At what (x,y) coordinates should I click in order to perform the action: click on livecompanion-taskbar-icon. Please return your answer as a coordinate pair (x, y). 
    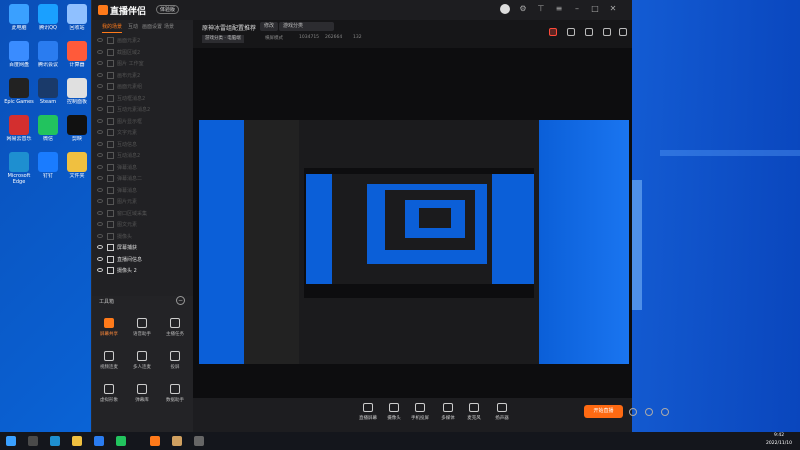
    Looking at the image, I should click on (155, 441).